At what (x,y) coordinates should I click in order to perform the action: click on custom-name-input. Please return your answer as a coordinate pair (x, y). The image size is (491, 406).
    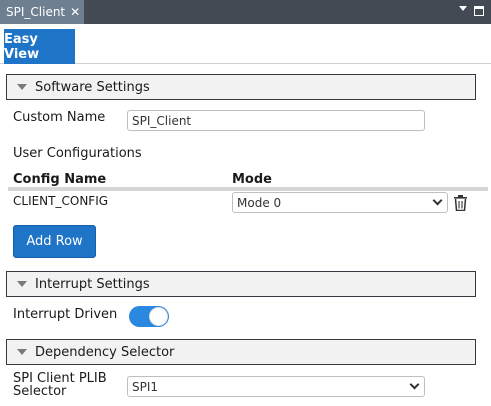
    Looking at the image, I should click on (276, 120).